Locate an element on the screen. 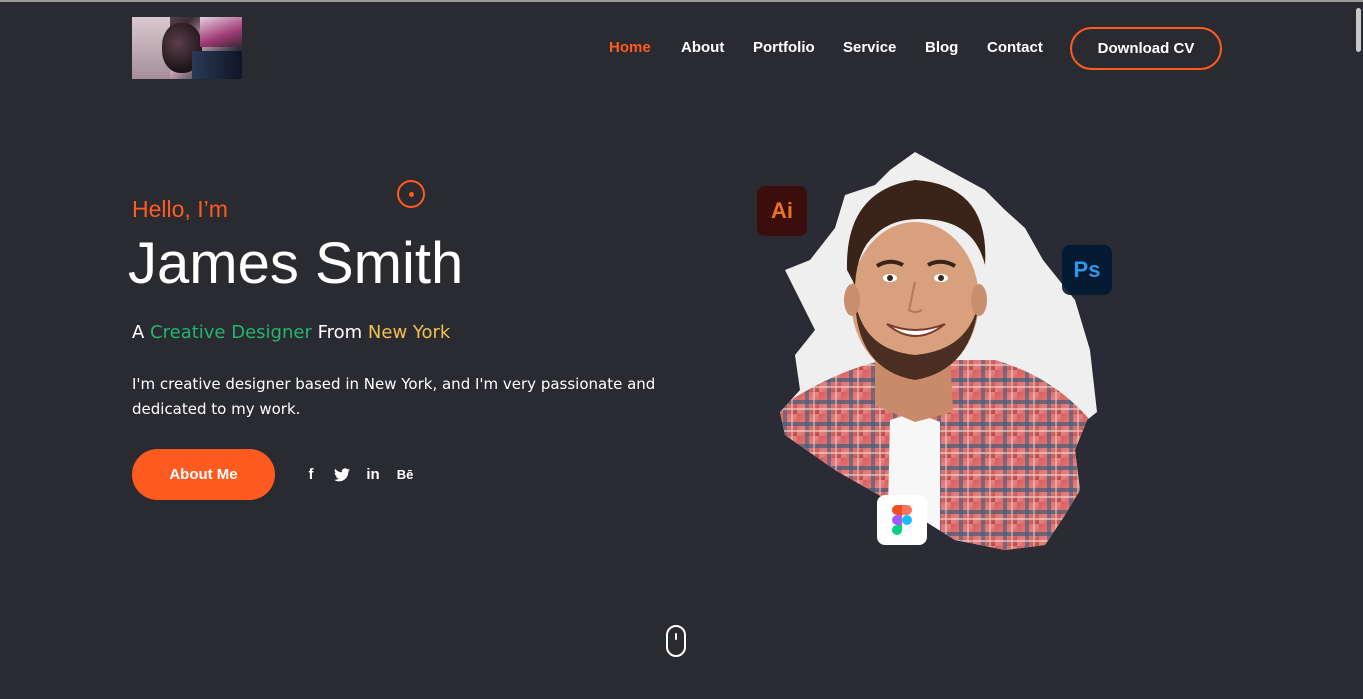  behance-icon: Bē is located at coordinates (405, 475).